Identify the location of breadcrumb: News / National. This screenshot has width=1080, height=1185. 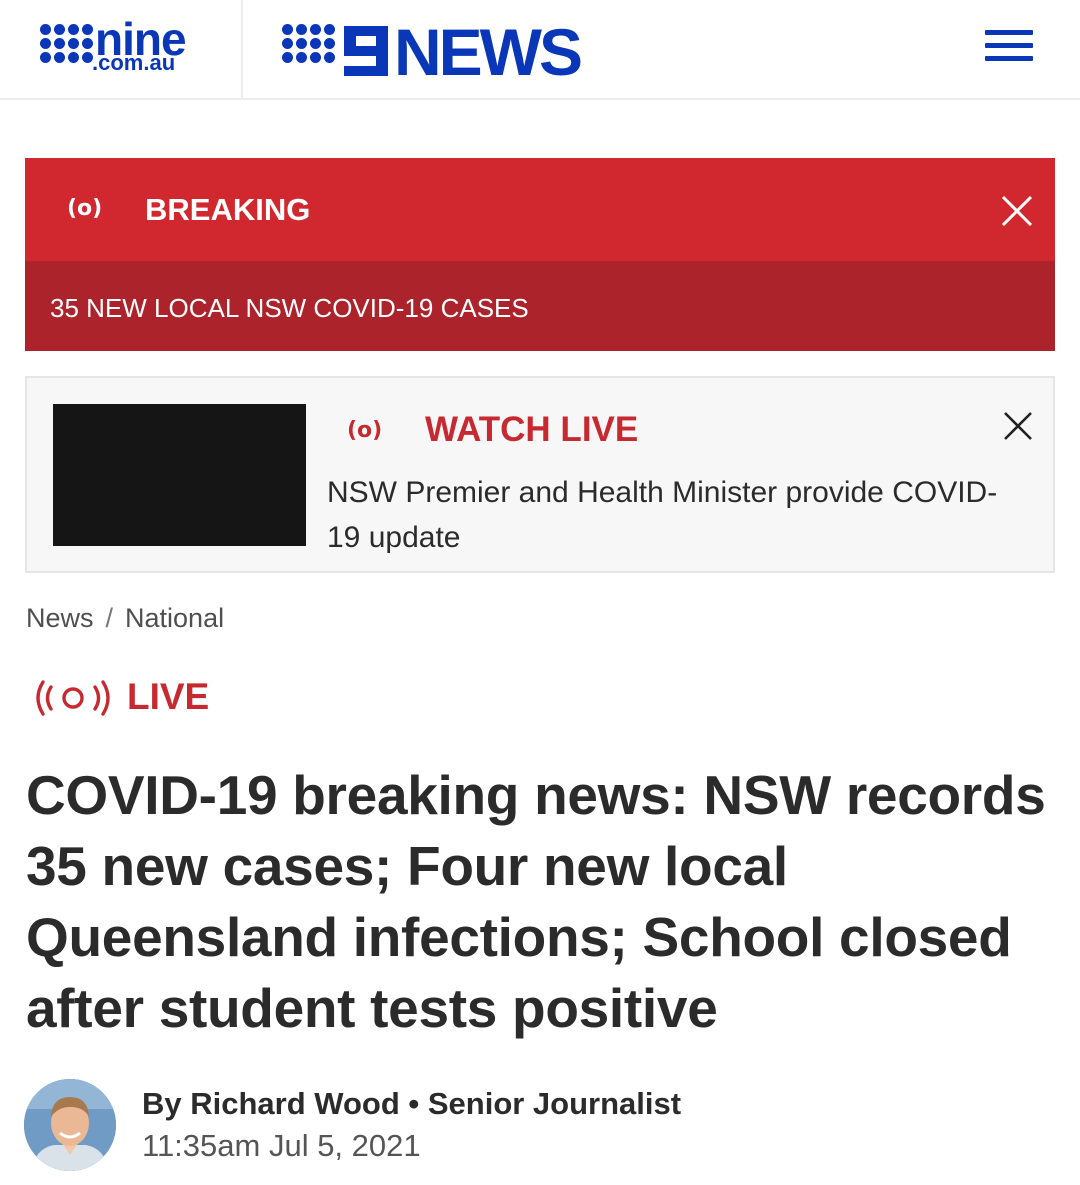
(125, 618).